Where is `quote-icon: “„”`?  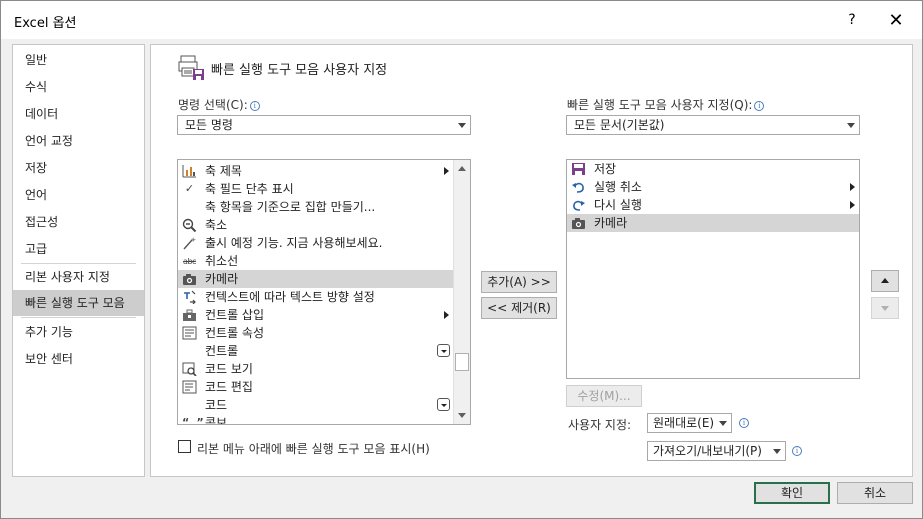 quote-icon: “„” is located at coordinates (193, 420).